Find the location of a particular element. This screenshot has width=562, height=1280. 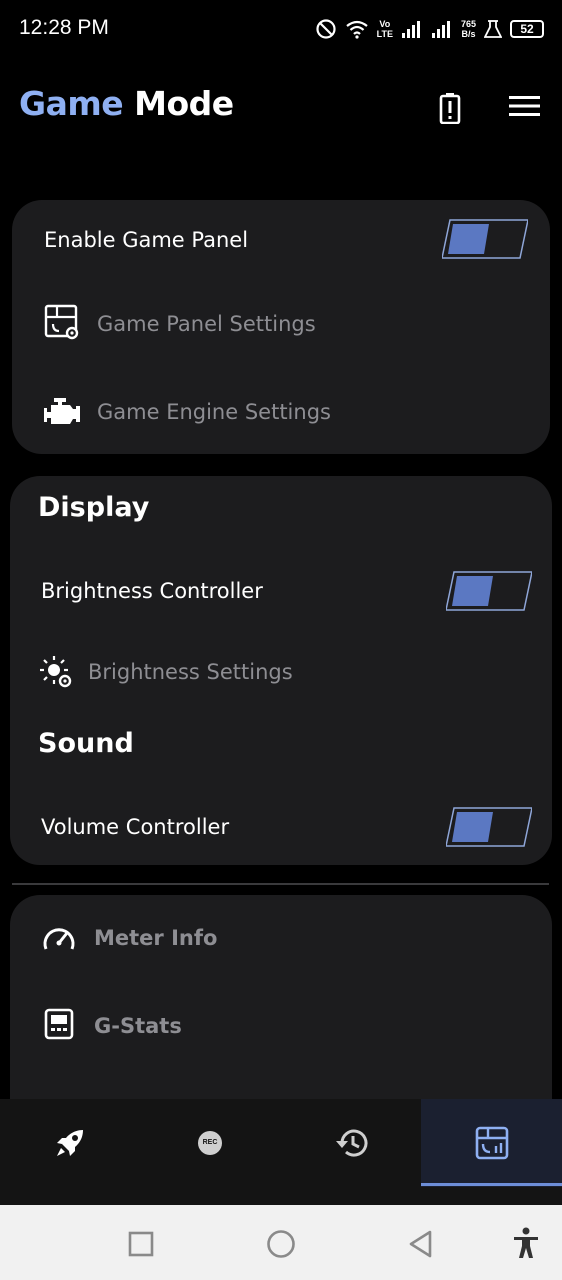

app-title-mode: Mode is located at coordinates (184, 103).